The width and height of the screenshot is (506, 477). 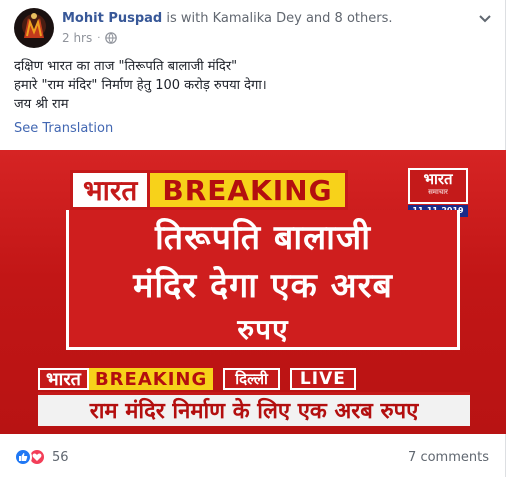 I want to click on city-tag: दिल्ली, so click(x=251, y=379).